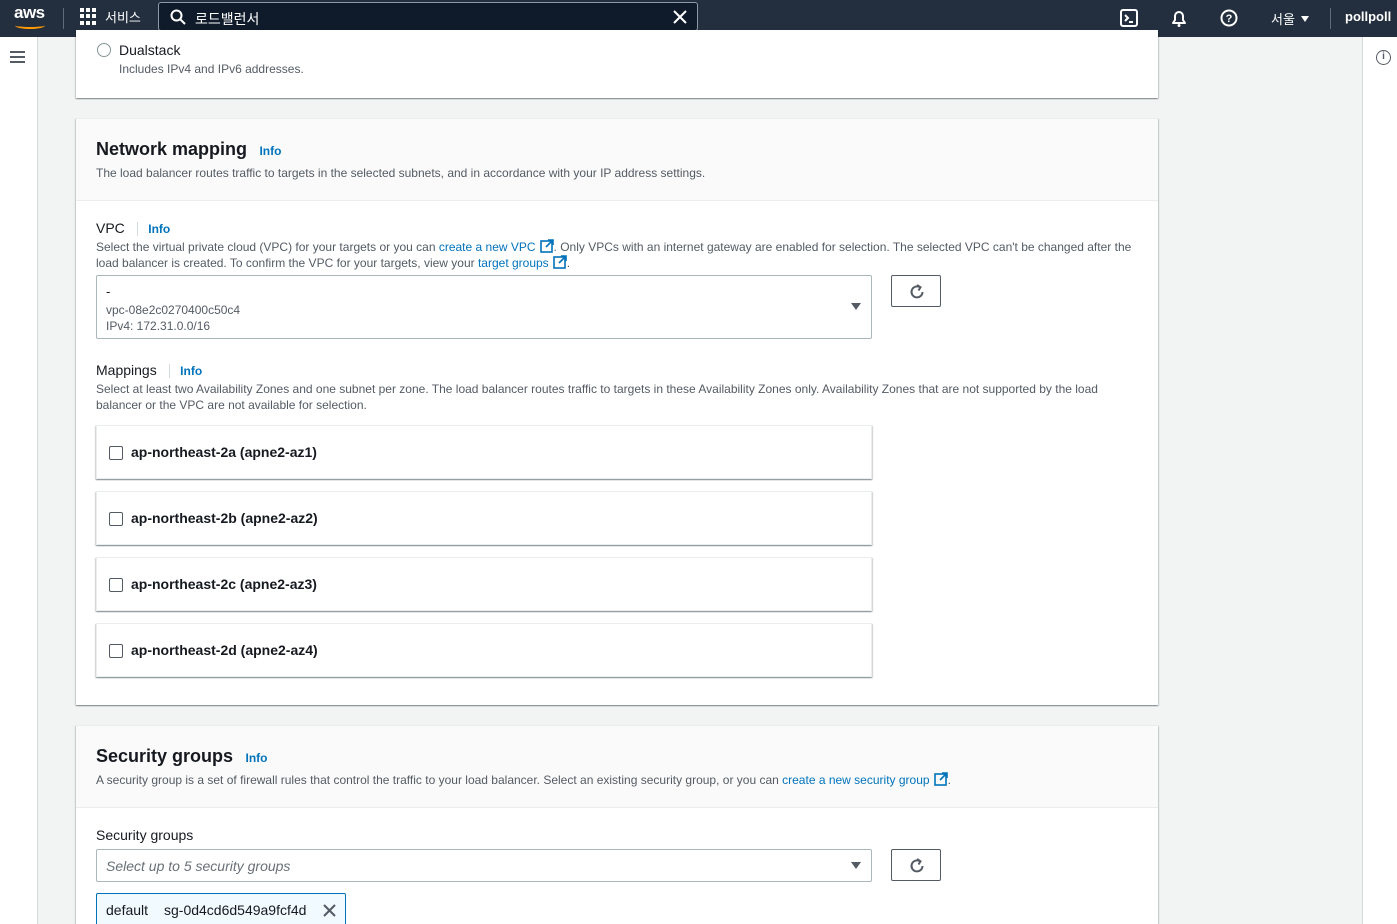 Image resolution: width=1397 pixels, height=924 pixels. What do you see at coordinates (88, 16) in the screenshot?
I see `grid-icon` at bounding box center [88, 16].